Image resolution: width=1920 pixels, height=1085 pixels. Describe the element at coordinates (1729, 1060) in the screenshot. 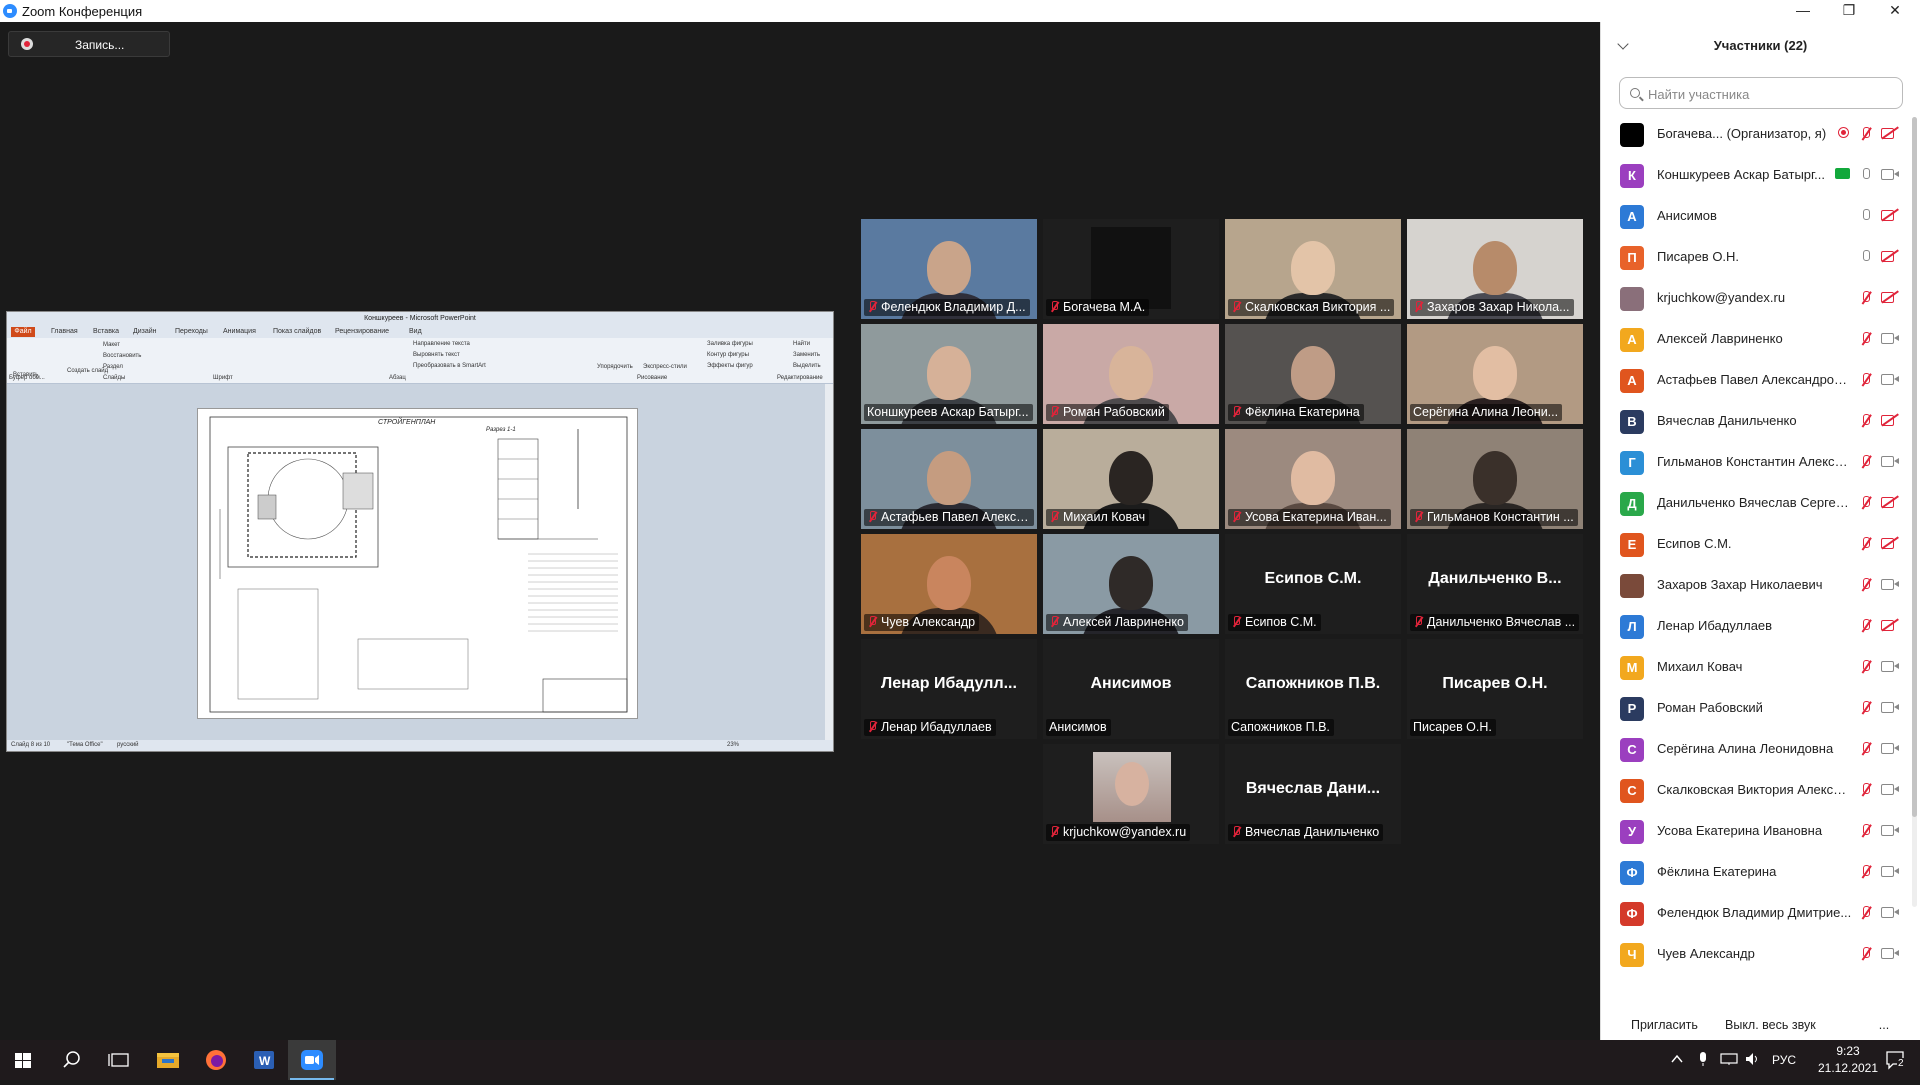

I see `network-icon` at that location.